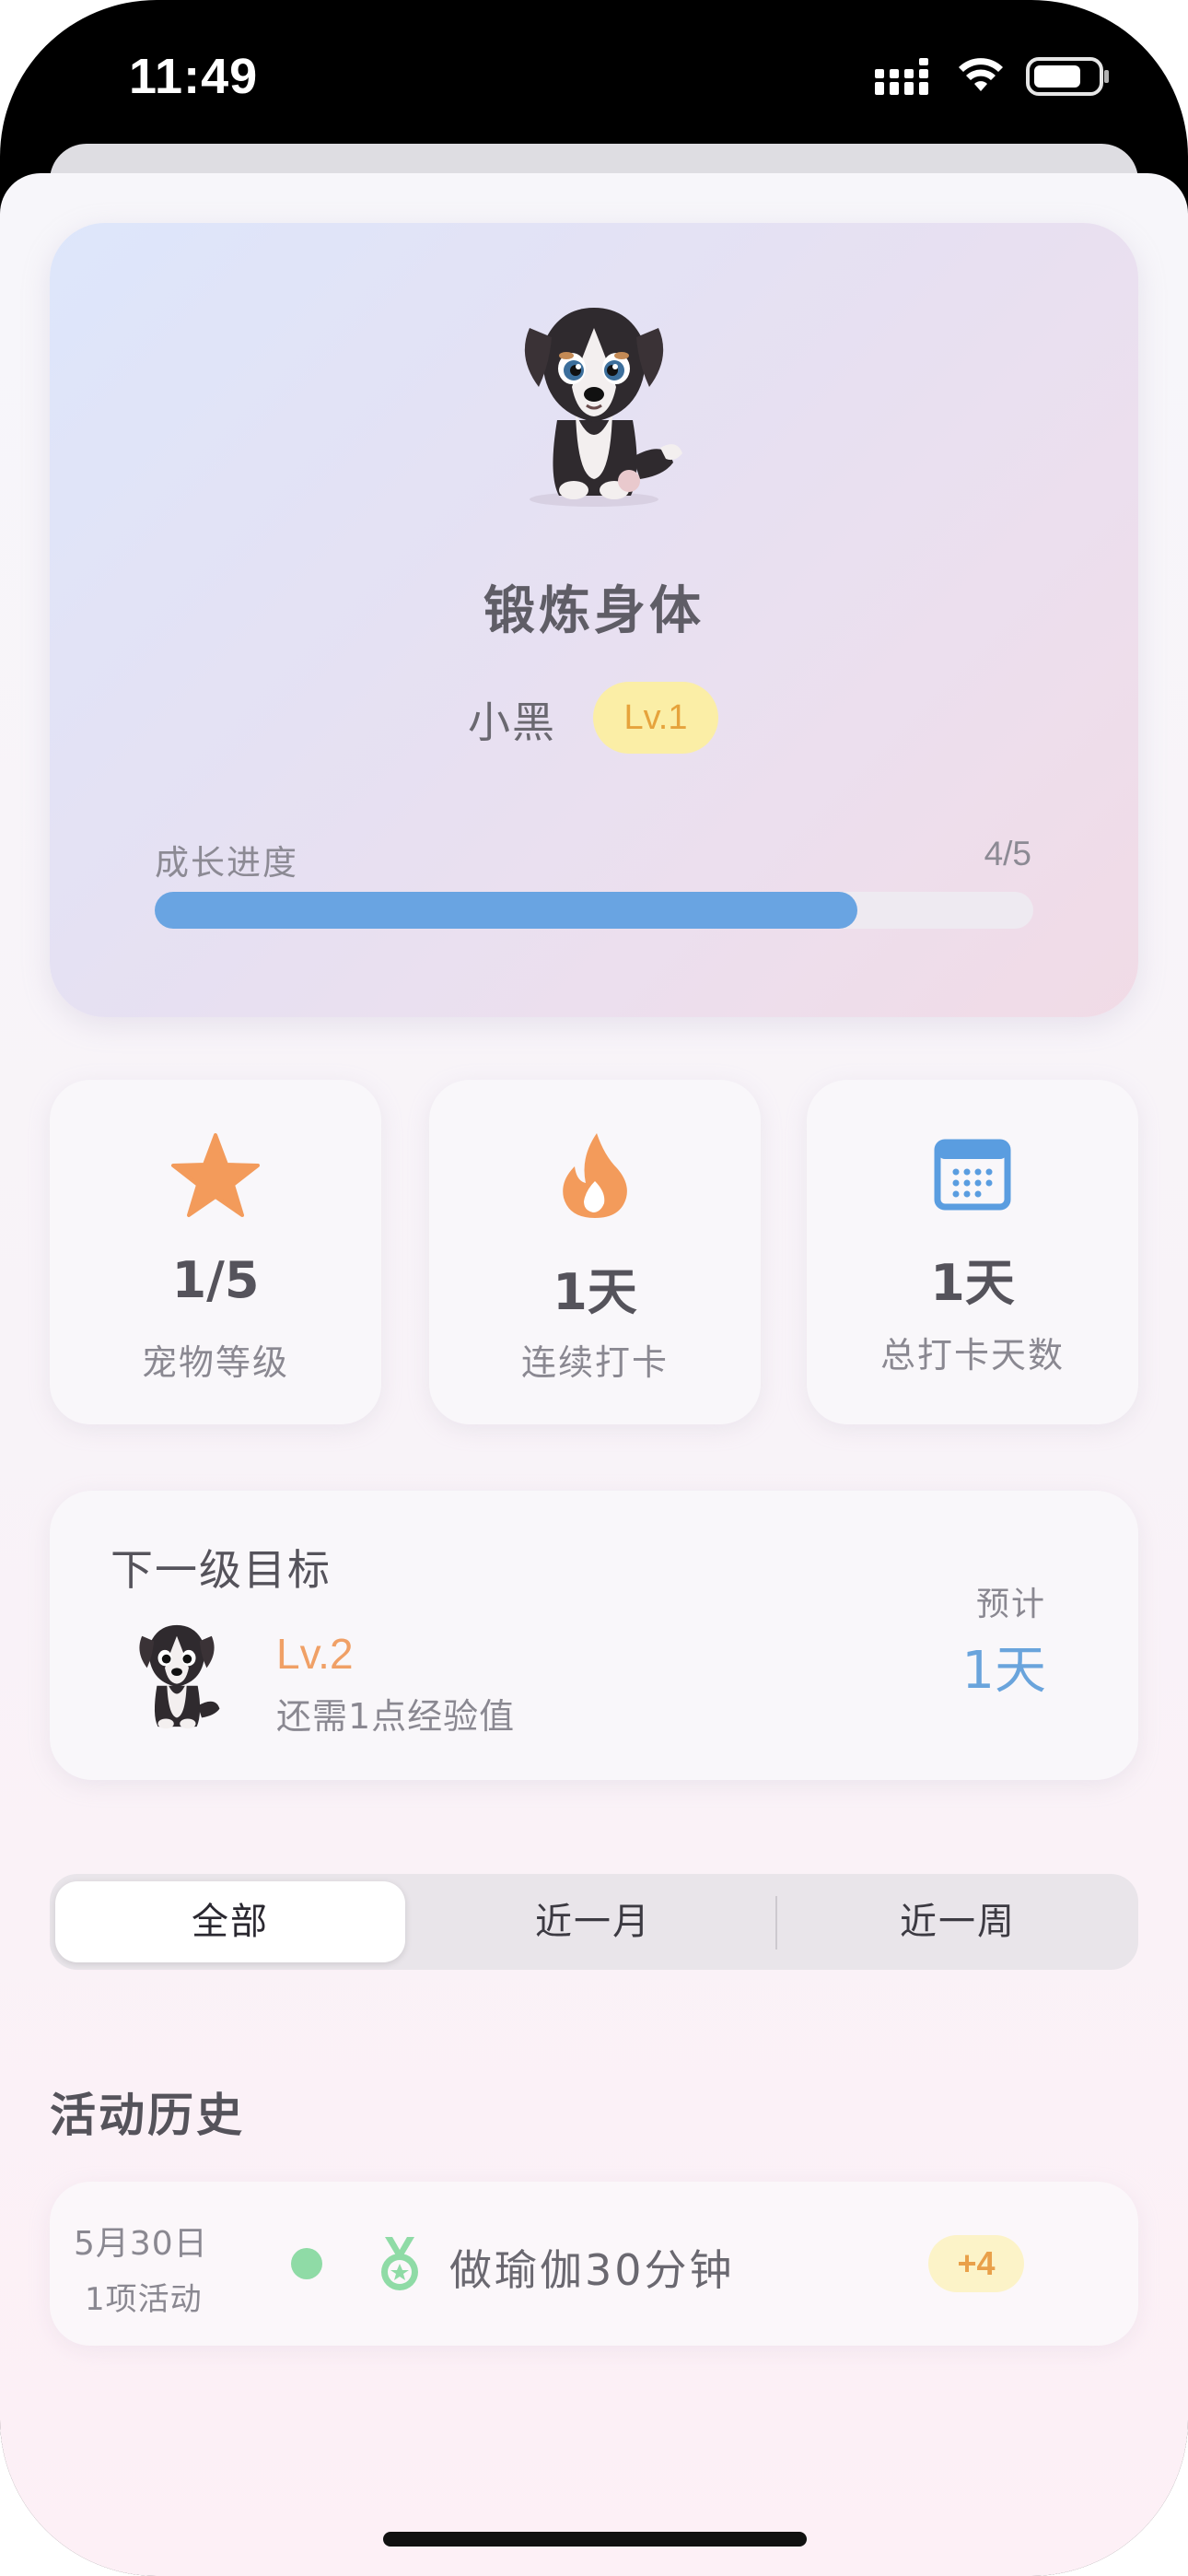 The height and width of the screenshot is (2576, 1188). I want to click on goal-title: 下一级目标, so click(221, 1570).